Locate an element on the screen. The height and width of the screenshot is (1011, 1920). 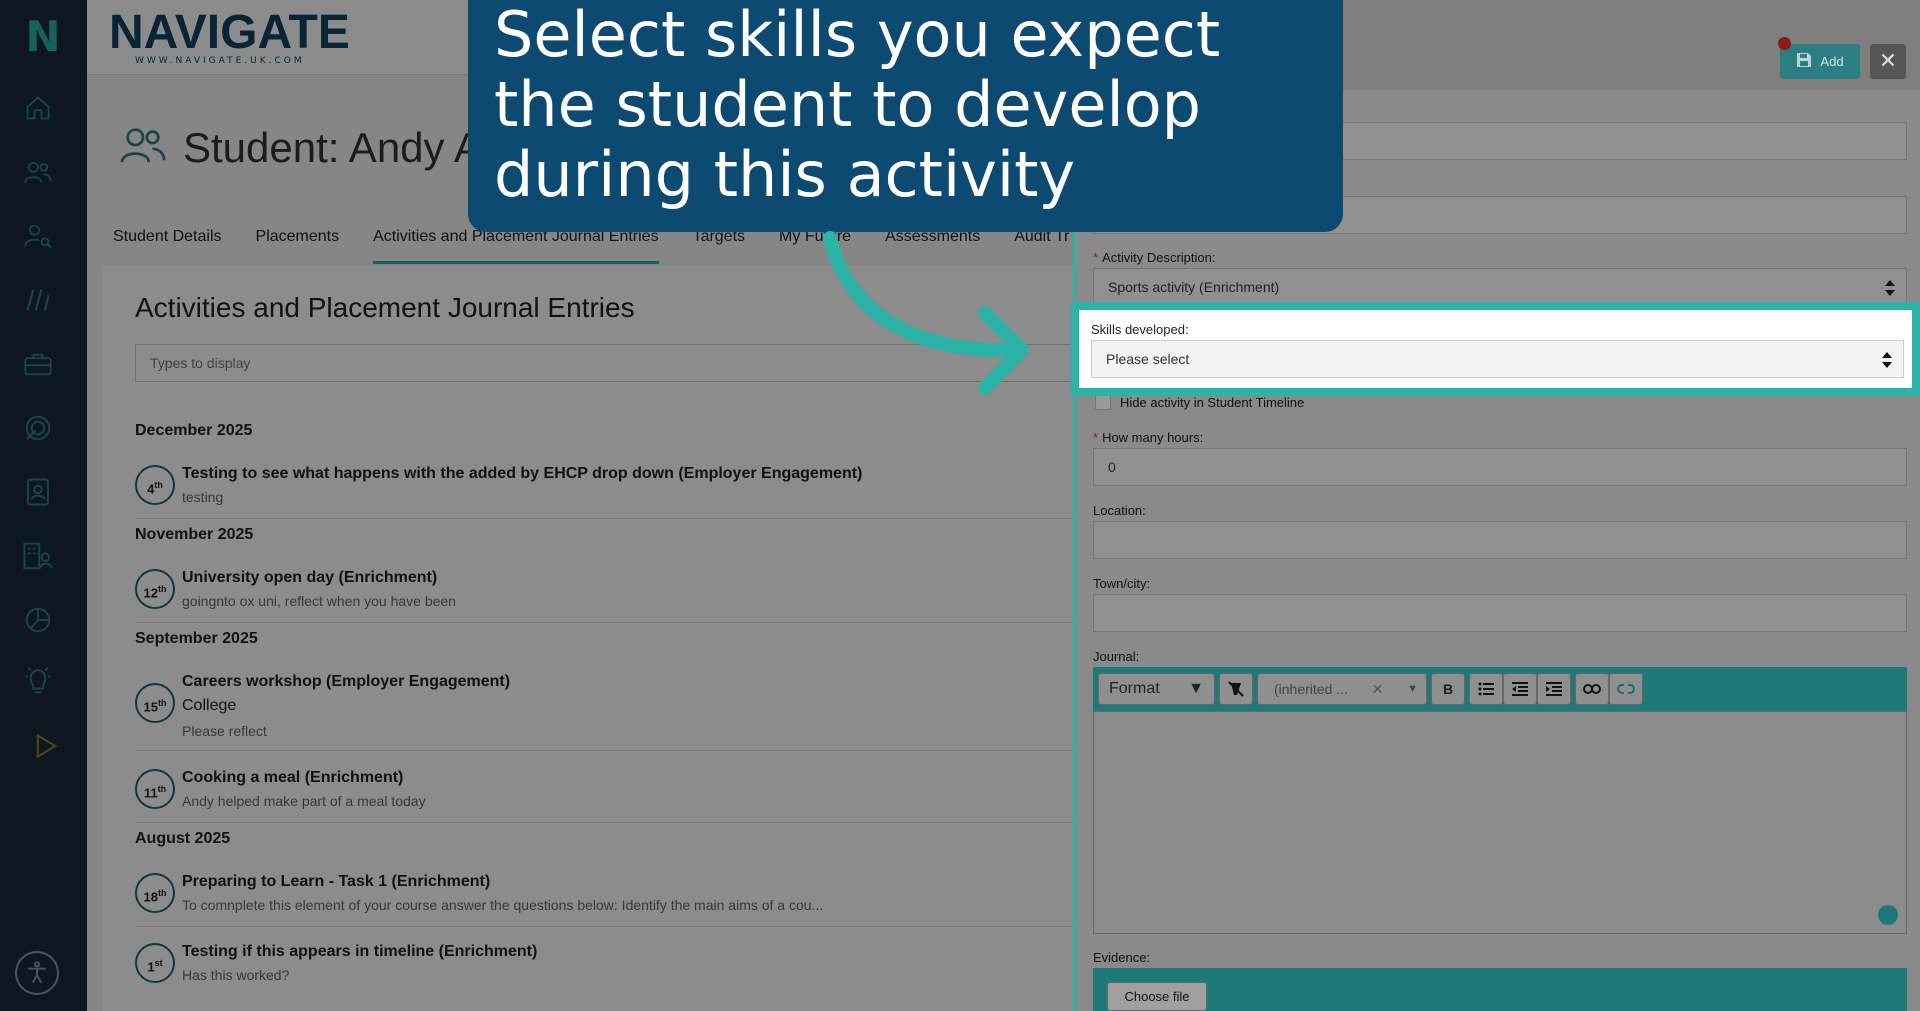
activity-description-label: * Activity Description: is located at coordinates (1154, 257).